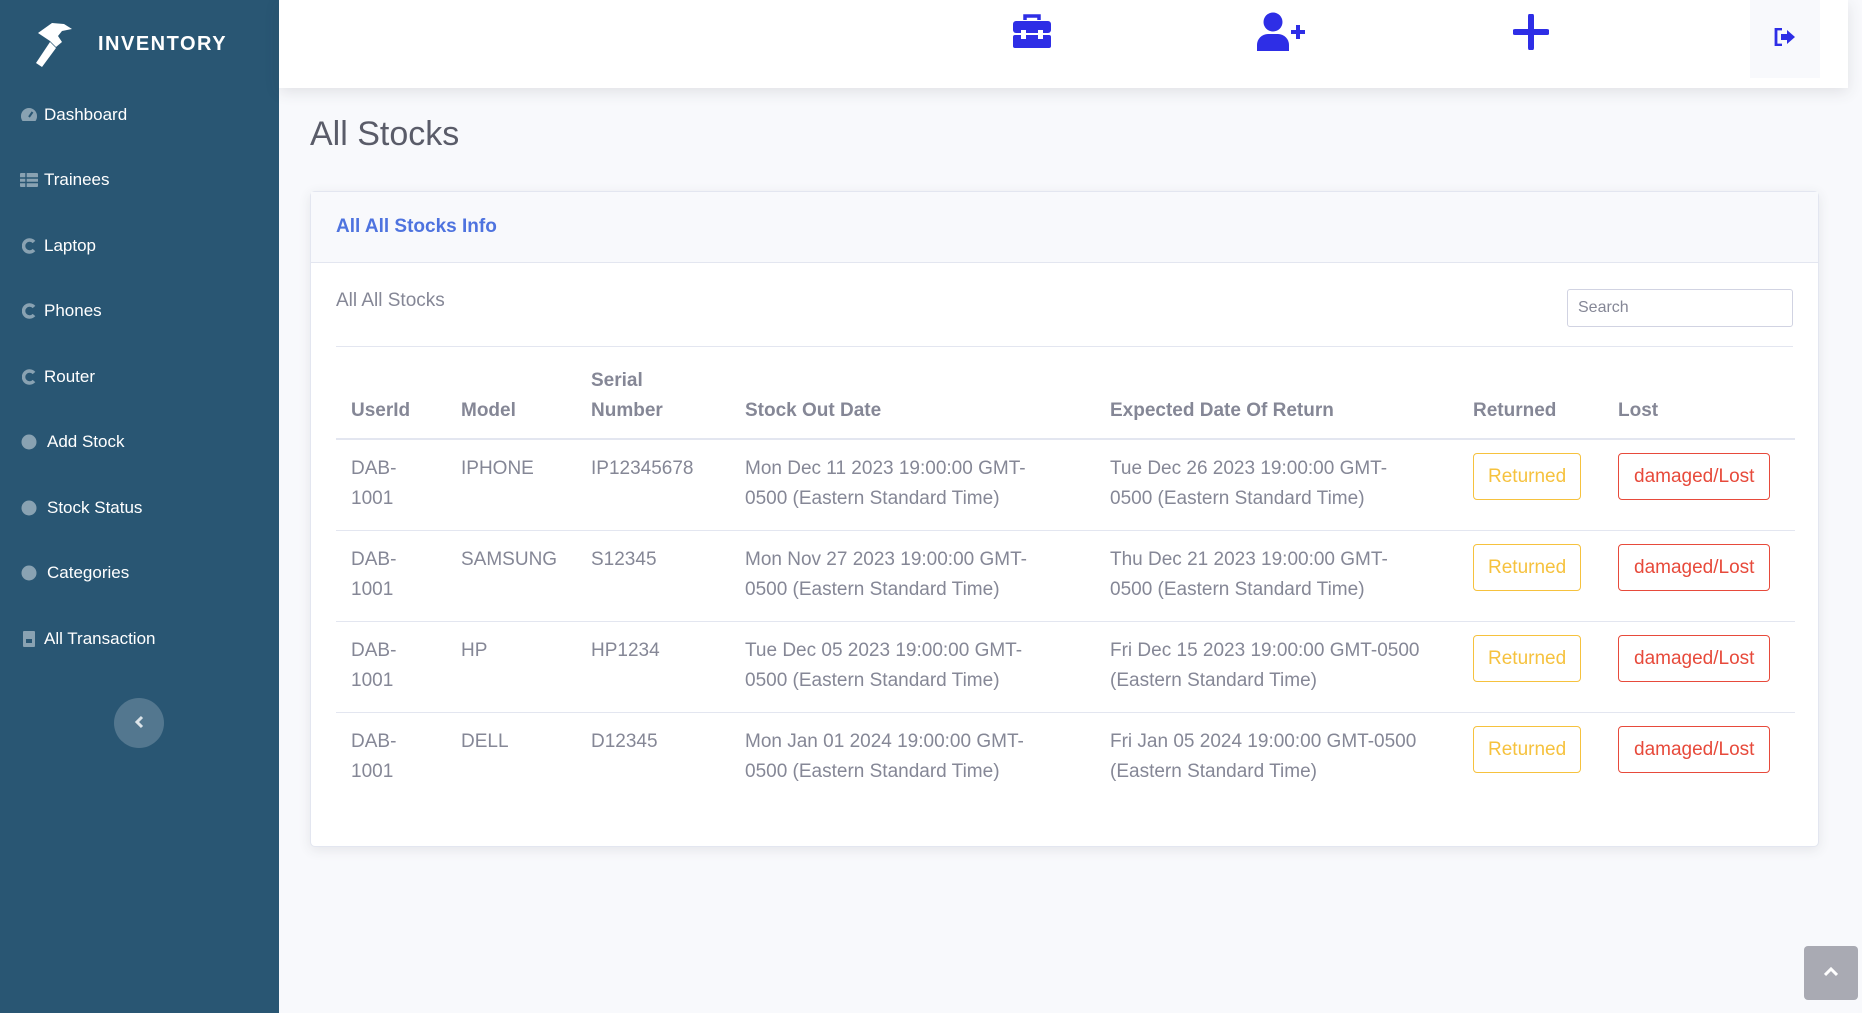 This screenshot has width=1862, height=1013. Describe the element at coordinates (29, 180) in the screenshot. I see `table-icon` at that location.